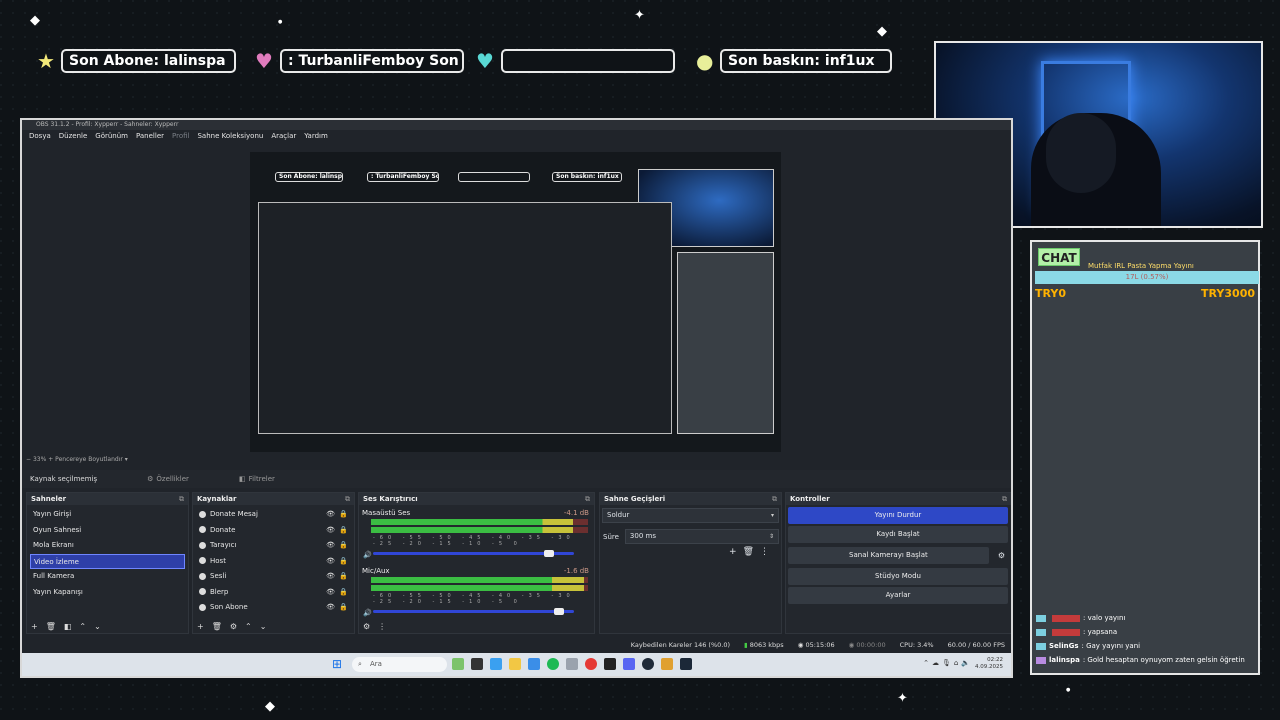  I want to click on menu-profile: Profil, so click(180, 136).